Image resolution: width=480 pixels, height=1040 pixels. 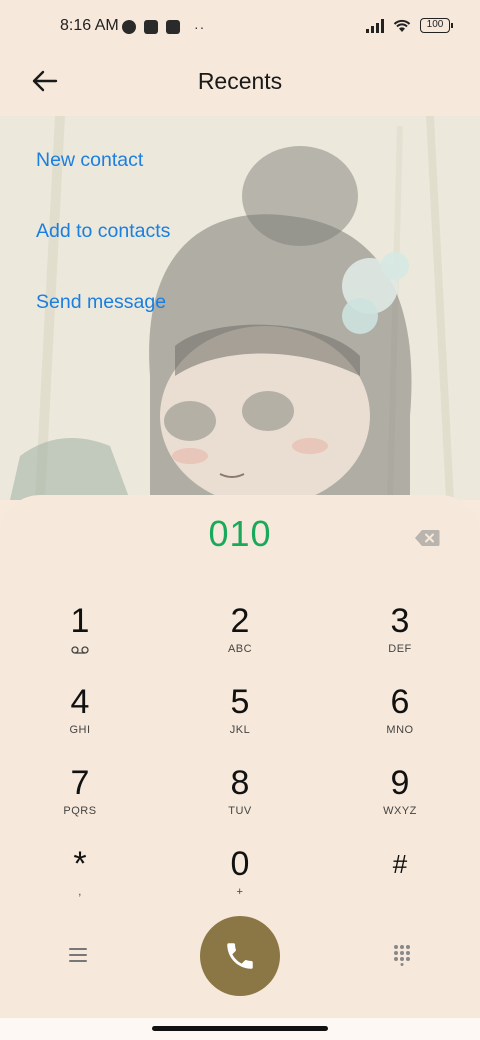 What do you see at coordinates (240, 718) in the screenshot?
I see `key-5: 5 JKL` at bounding box center [240, 718].